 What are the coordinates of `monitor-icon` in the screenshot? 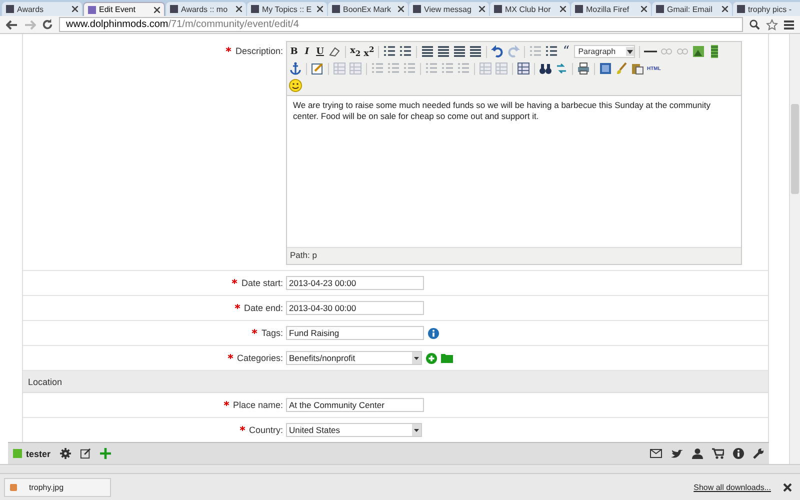 It's located at (605, 68).